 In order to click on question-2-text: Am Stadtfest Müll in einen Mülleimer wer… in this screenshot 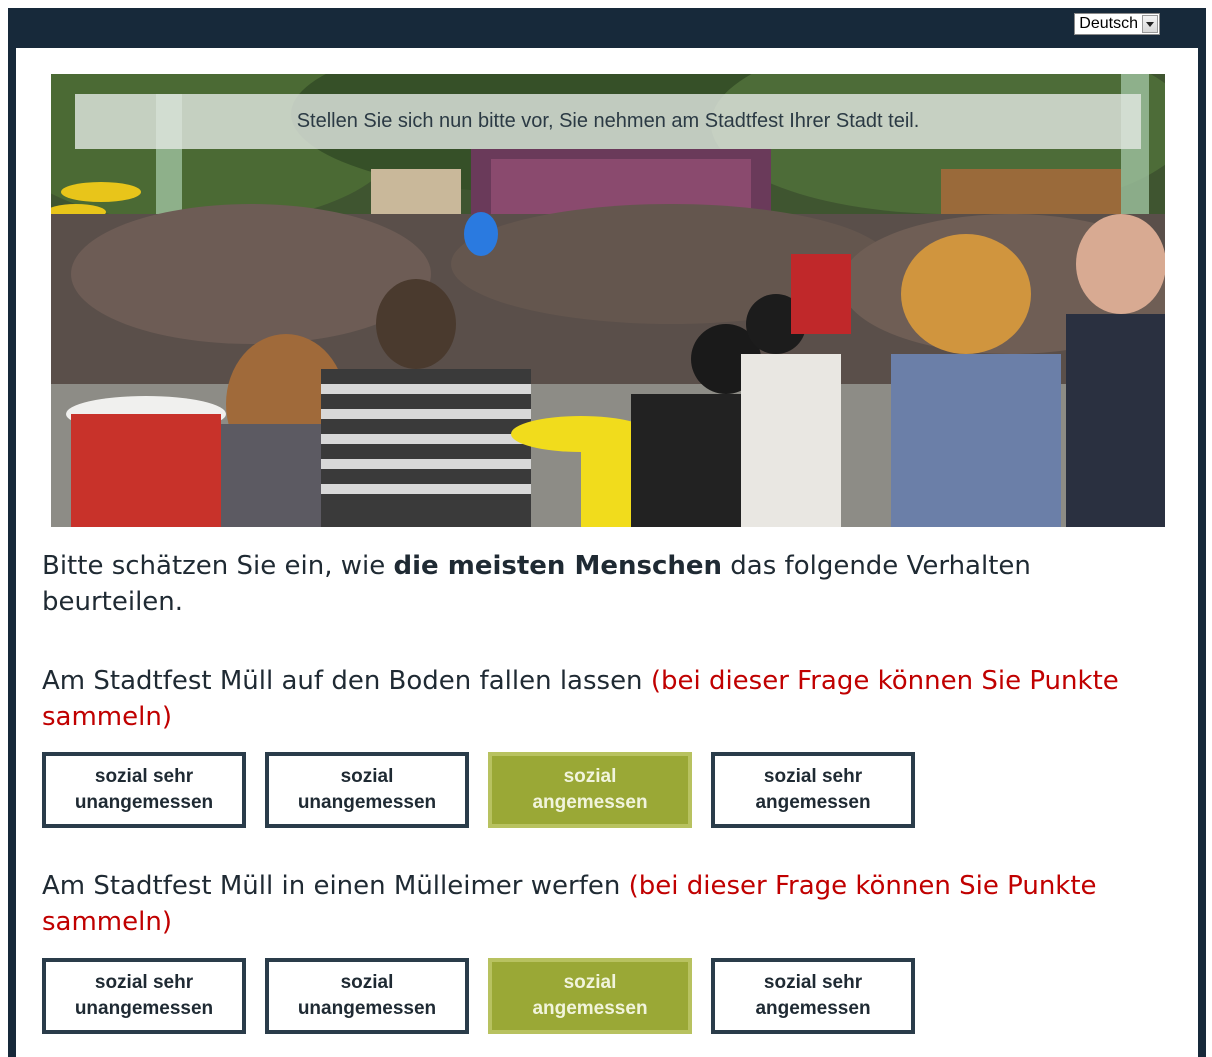, I will do `click(335, 886)`.